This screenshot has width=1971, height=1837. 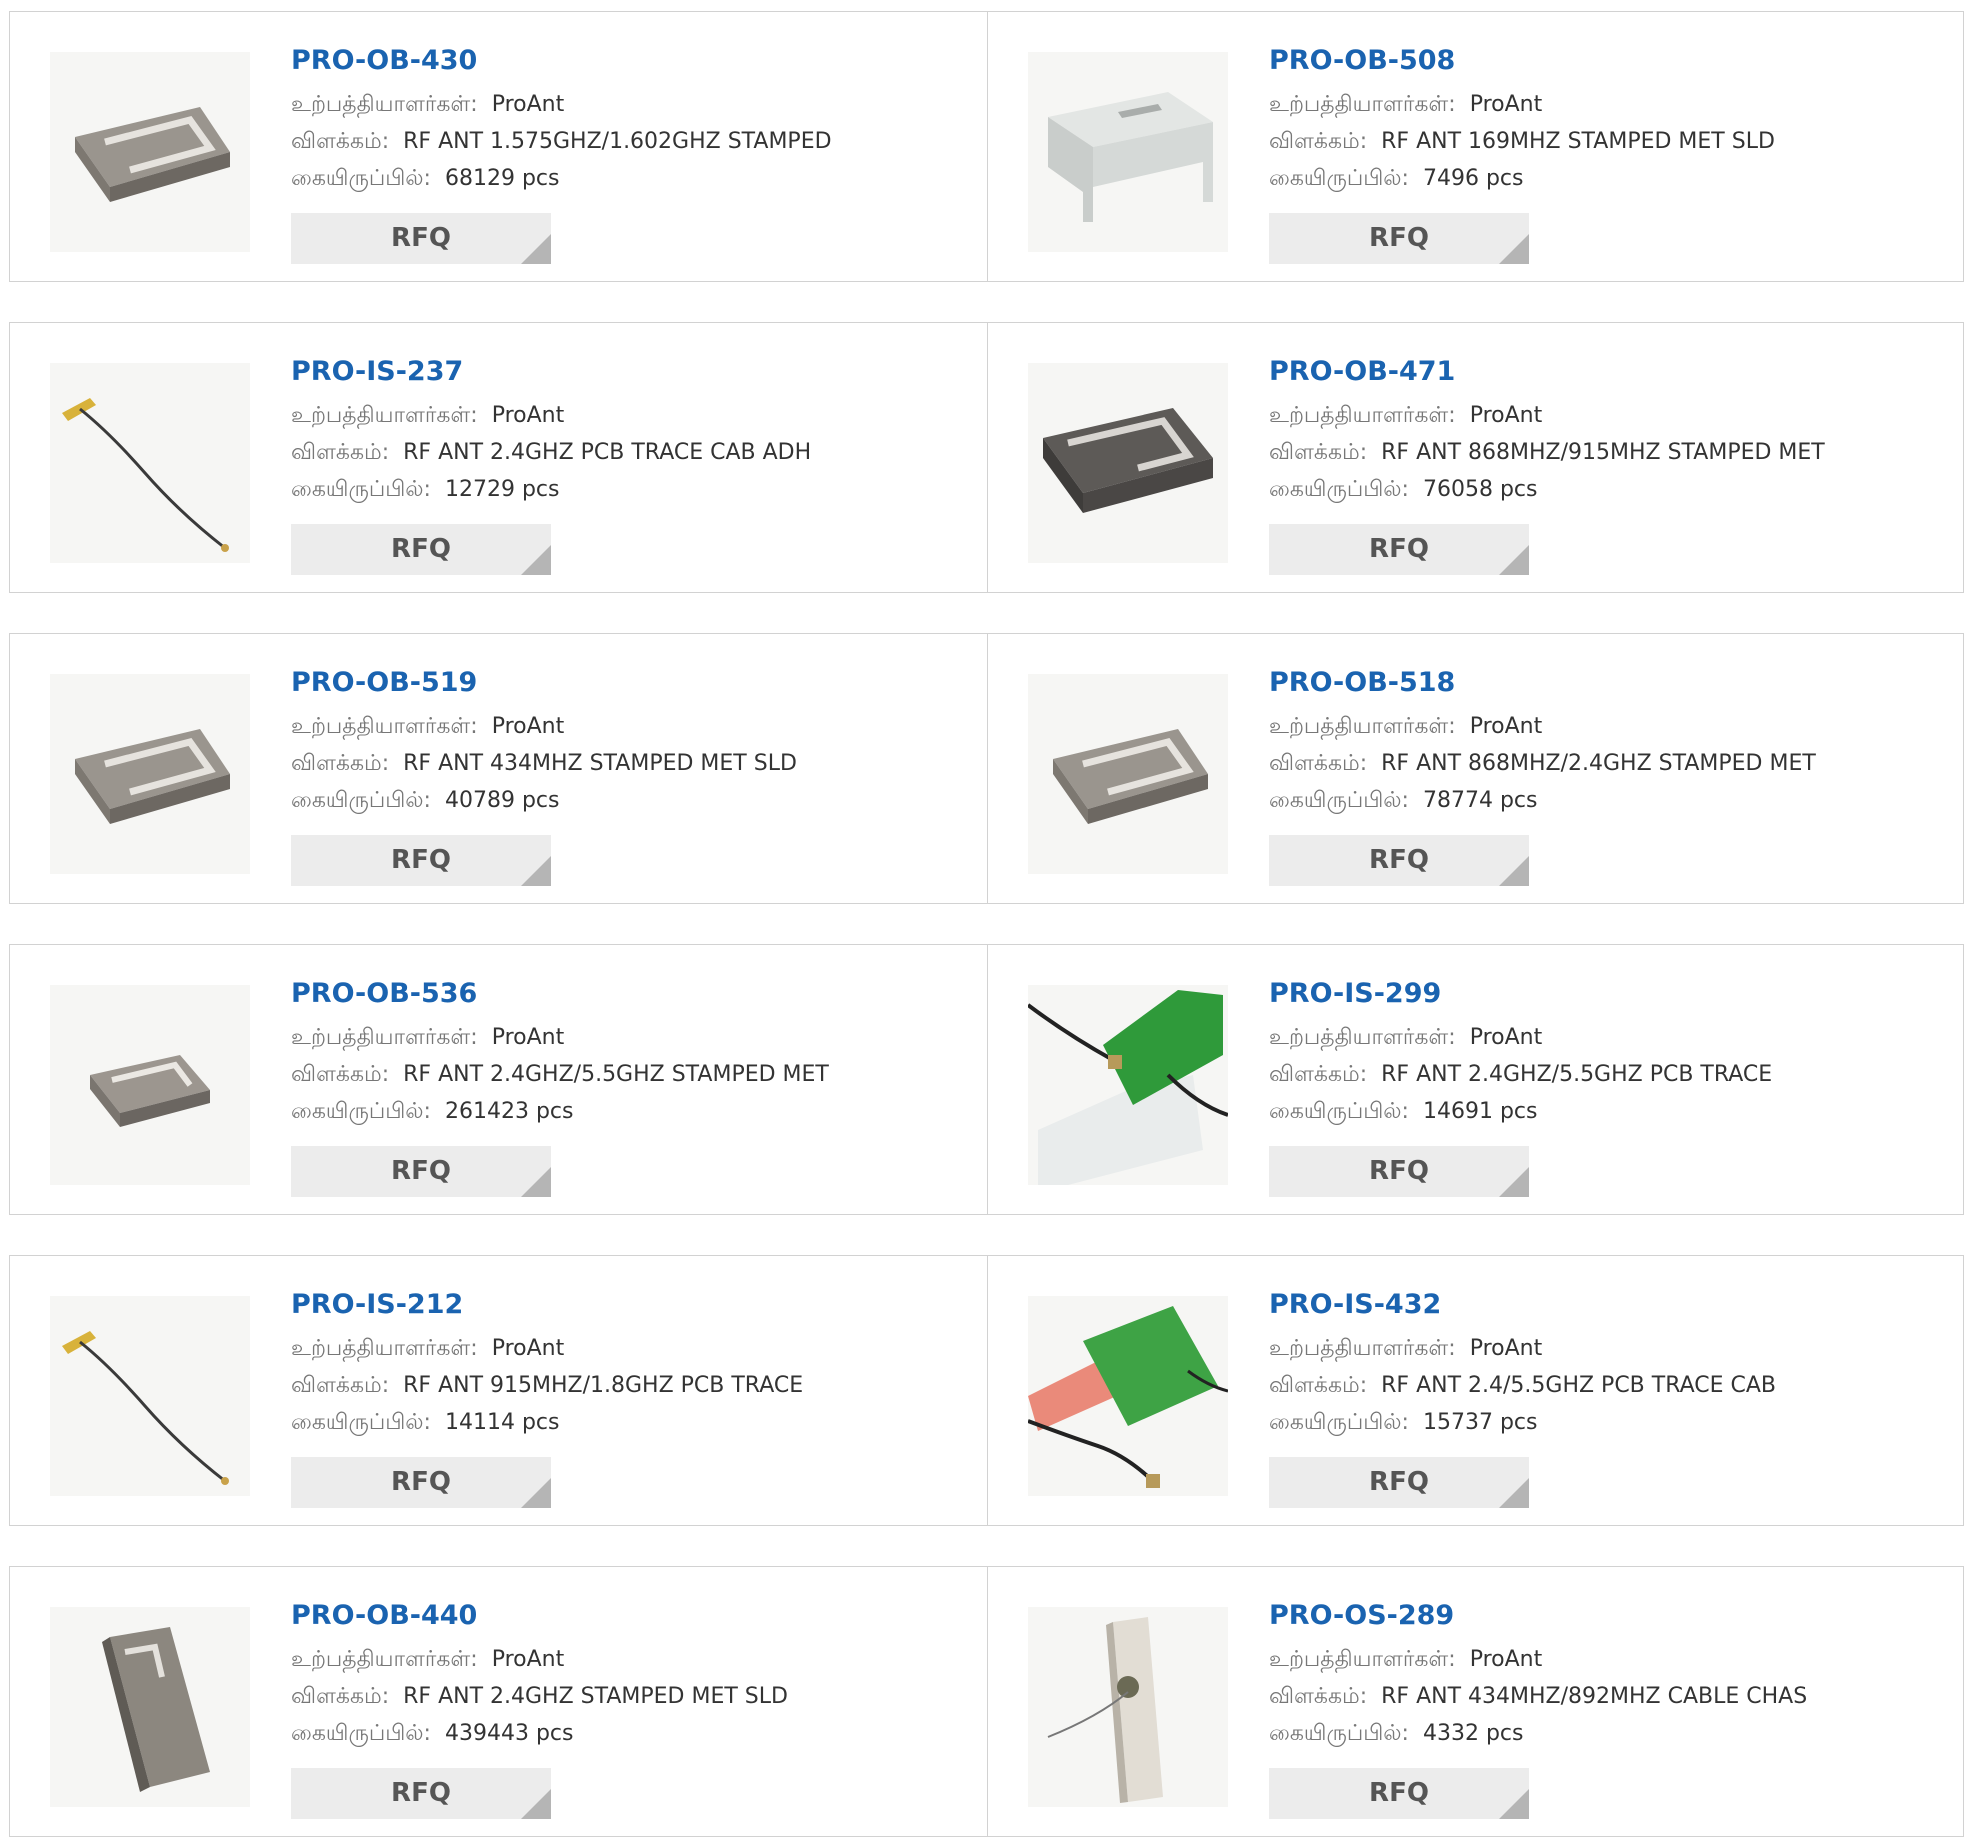 What do you see at coordinates (1480, 800) in the screenshot?
I see `stock-value: 78774 pcs` at bounding box center [1480, 800].